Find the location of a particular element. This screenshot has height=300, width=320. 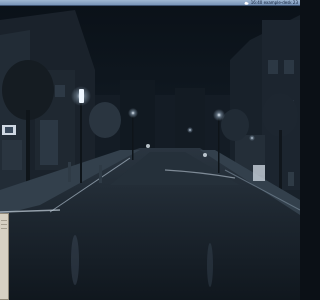

system-tray: 16:40 example-desk 23 is located at coordinates (271, 3).